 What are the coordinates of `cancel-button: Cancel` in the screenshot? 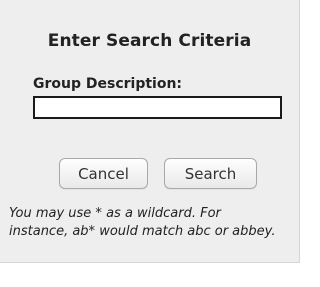 It's located at (103, 173).